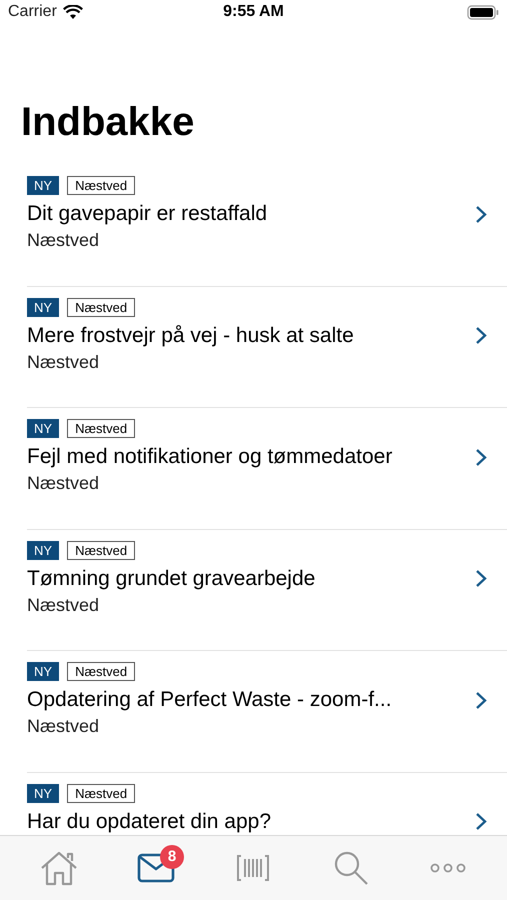  Describe the element at coordinates (172, 857) in the screenshot. I see `unread-badge: 8` at that location.